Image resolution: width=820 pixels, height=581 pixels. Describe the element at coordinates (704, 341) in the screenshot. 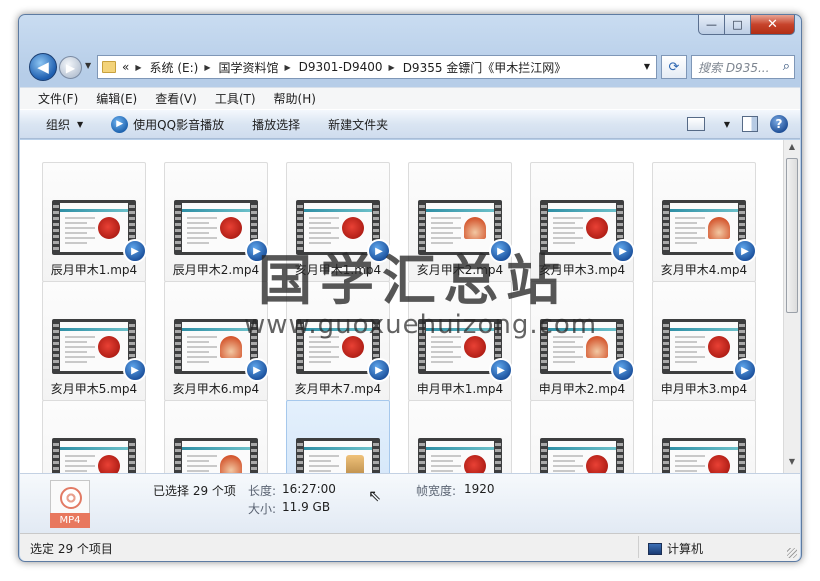

I see `file-tile: ▶ 申月甲木3.mp4` at that location.